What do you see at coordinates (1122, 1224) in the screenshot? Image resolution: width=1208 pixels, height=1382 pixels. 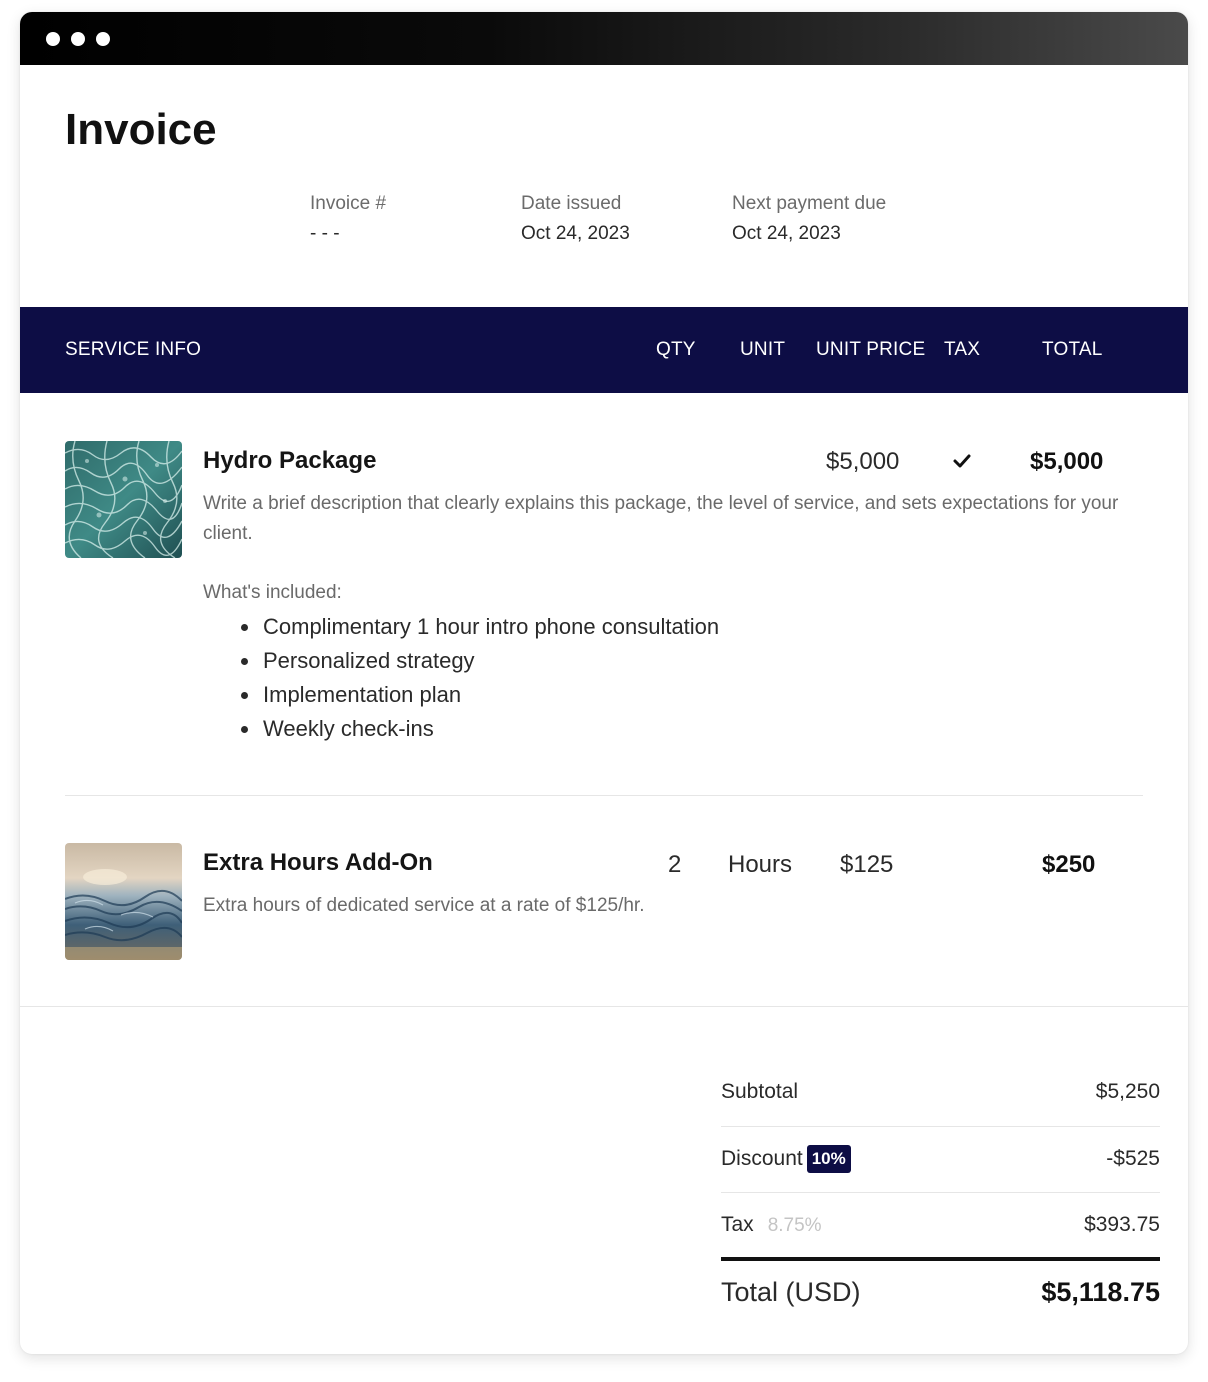 I see `tax-value: $393.75` at bounding box center [1122, 1224].